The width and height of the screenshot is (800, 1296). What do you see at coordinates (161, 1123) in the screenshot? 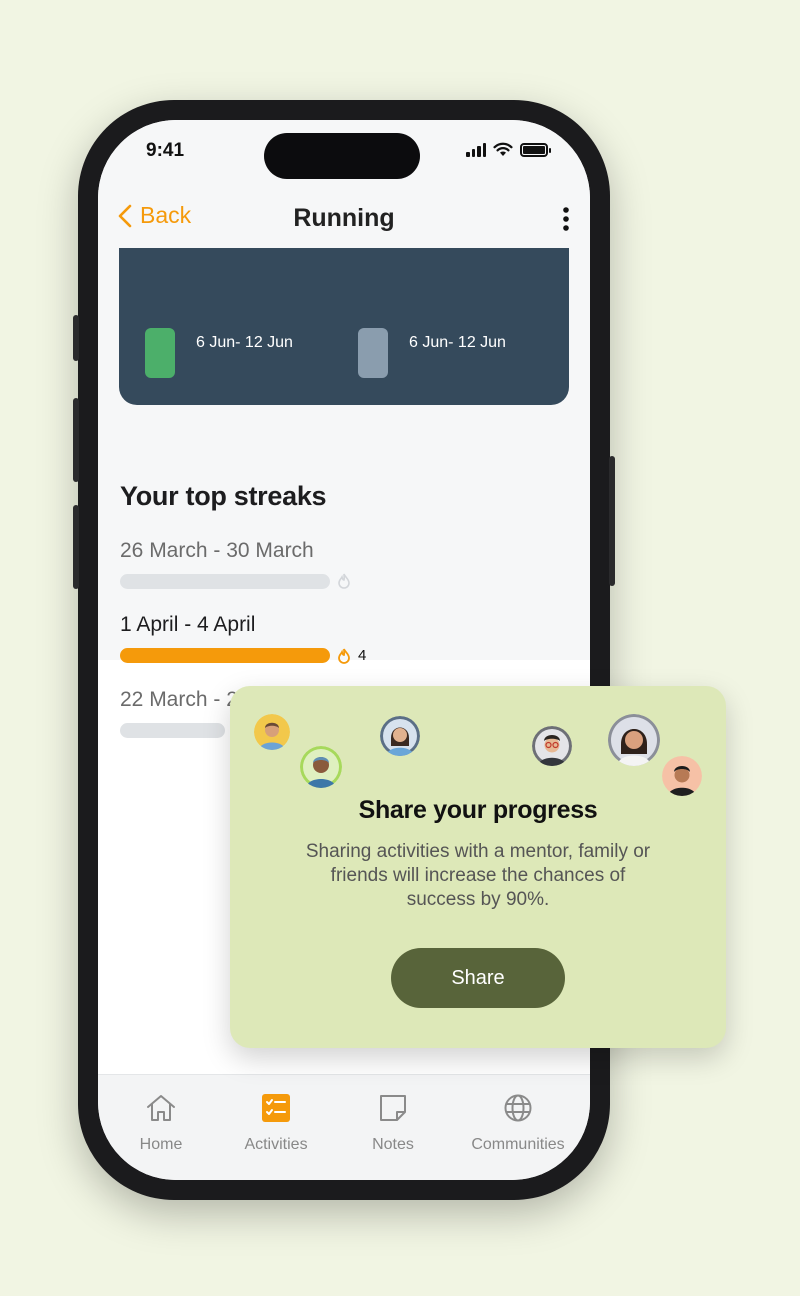
I see `tab-home: Home` at bounding box center [161, 1123].